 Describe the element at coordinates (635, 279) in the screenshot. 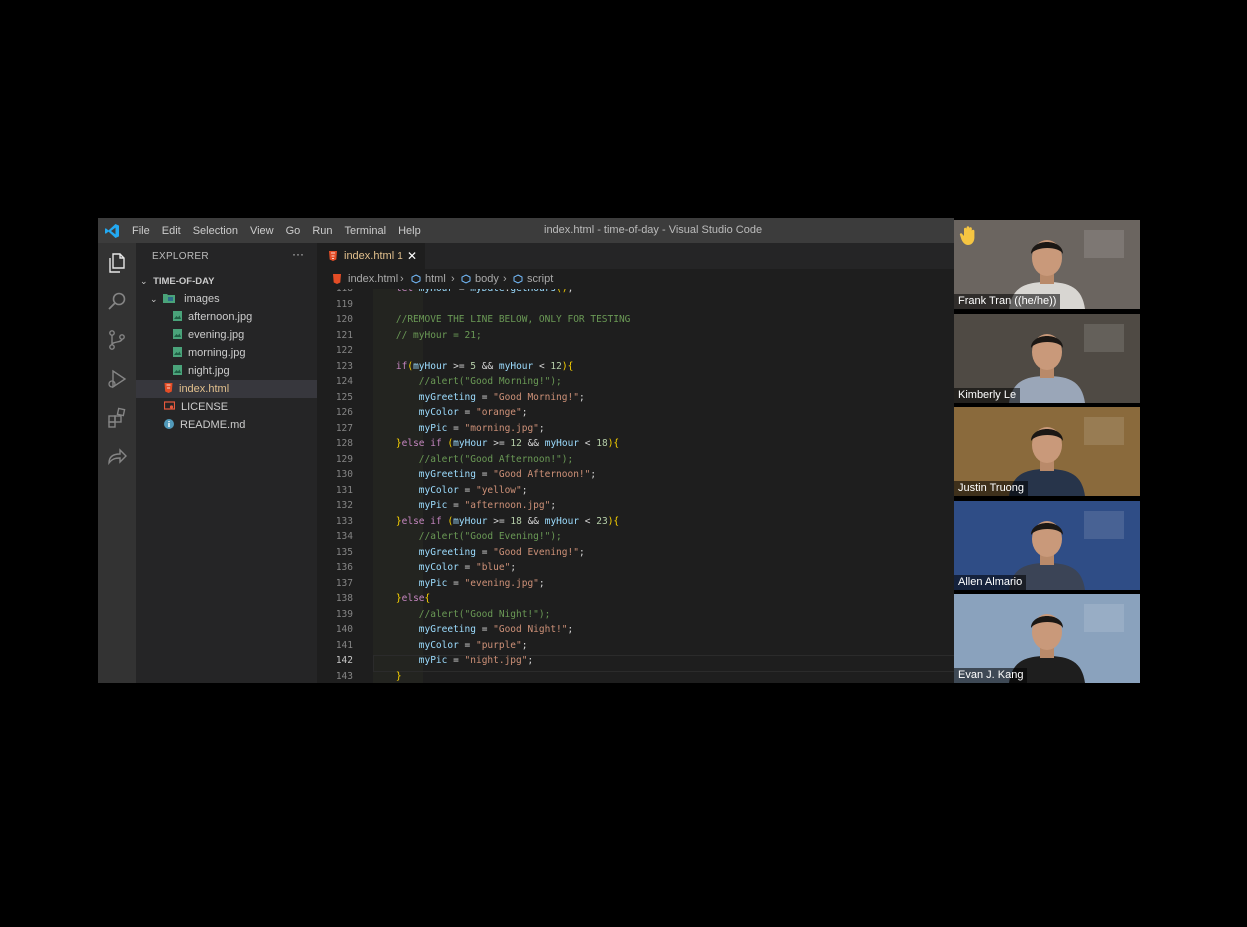

I see `breadcrumb: index.html › html › body › script` at that location.